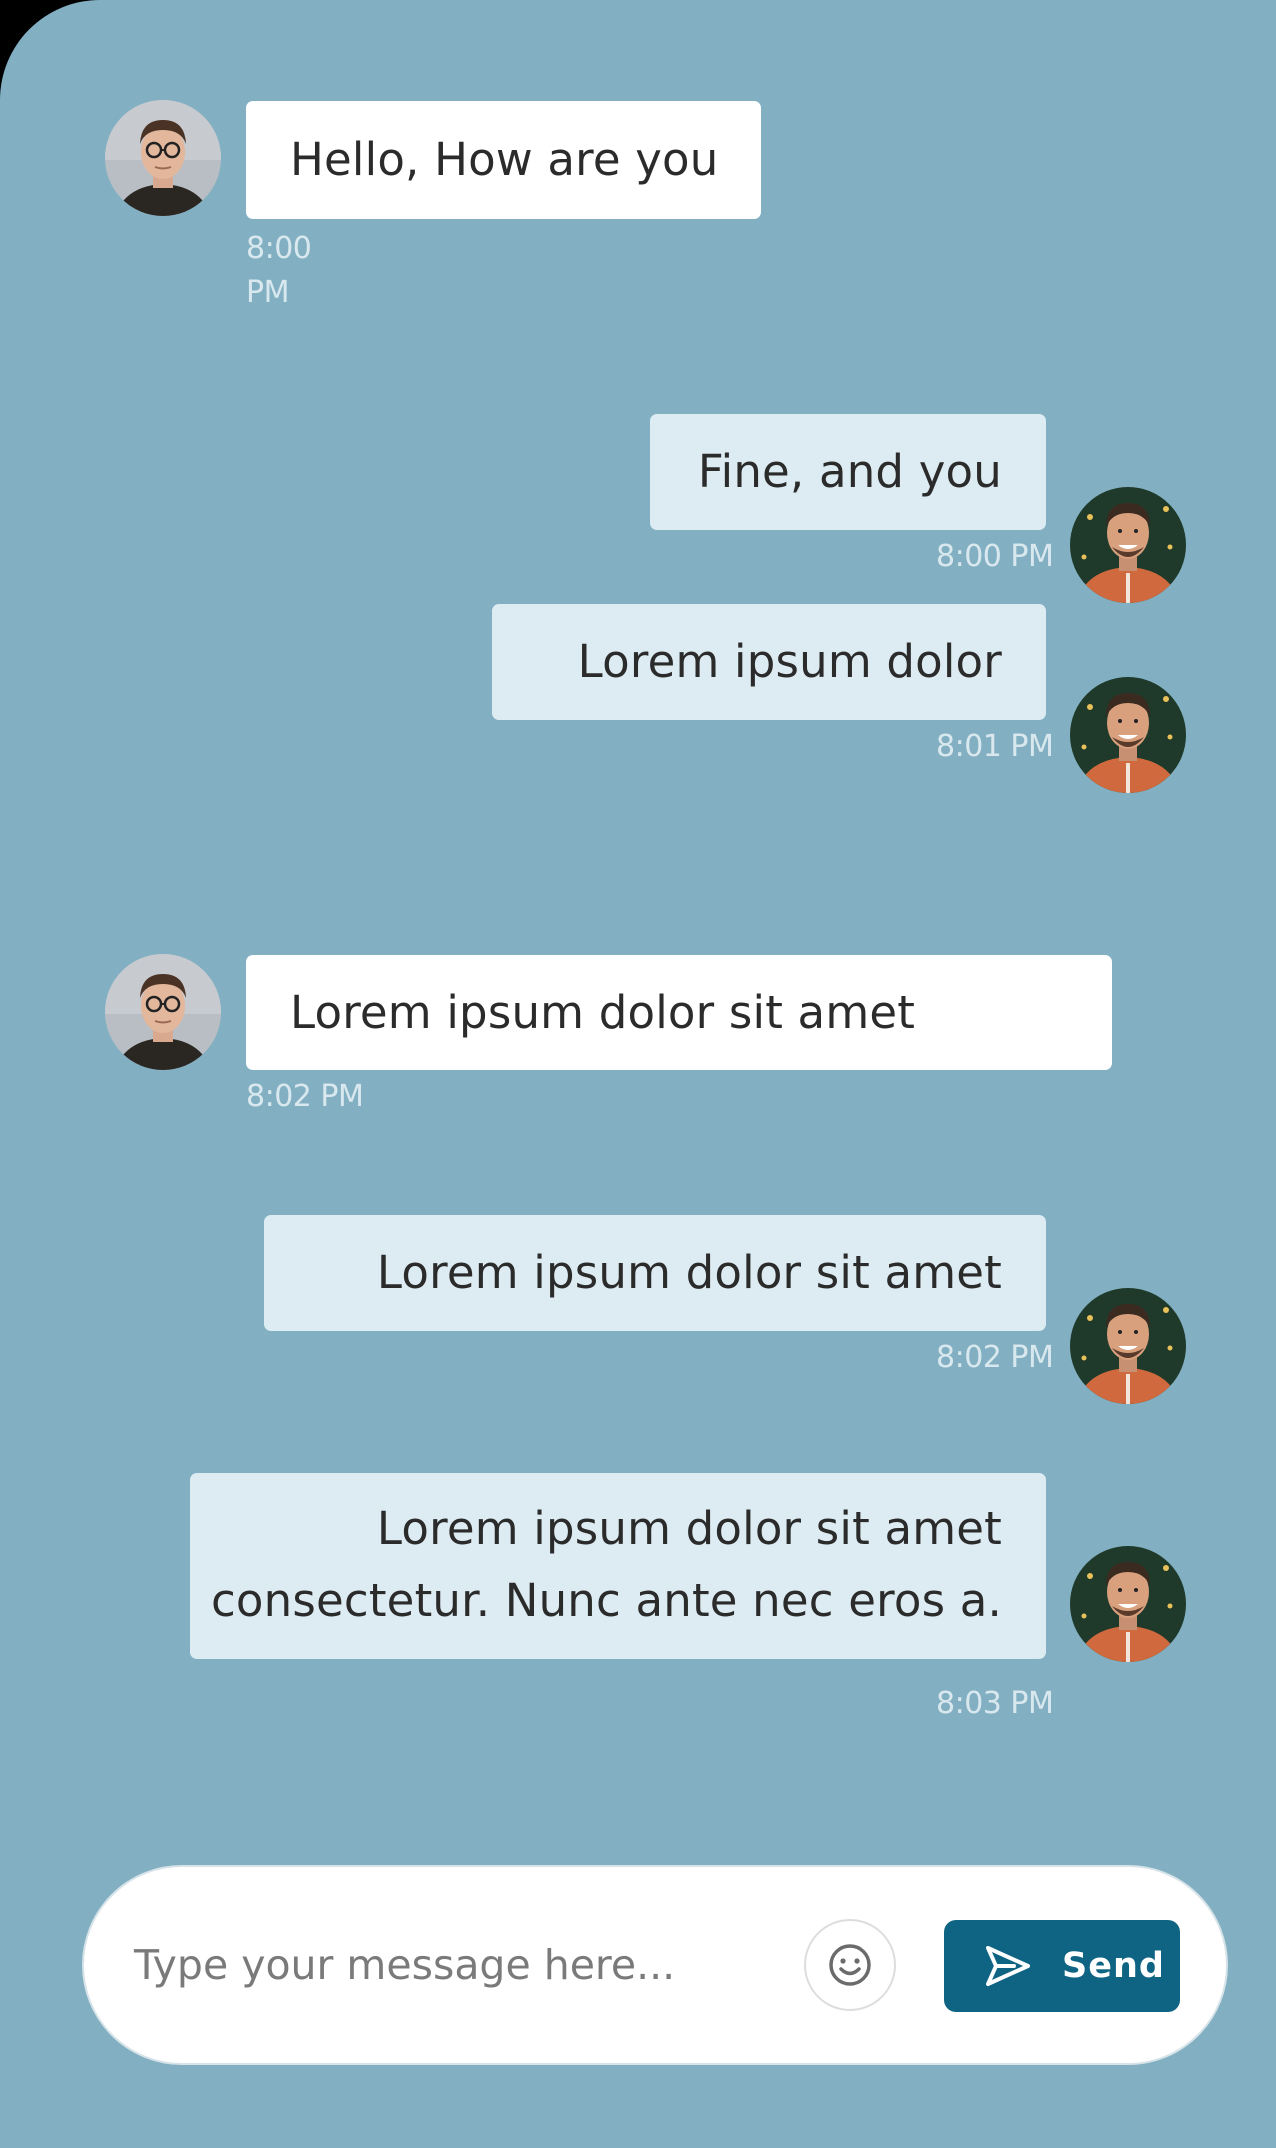  I want to click on message-text: Hello, How are you, so click(504, 159).